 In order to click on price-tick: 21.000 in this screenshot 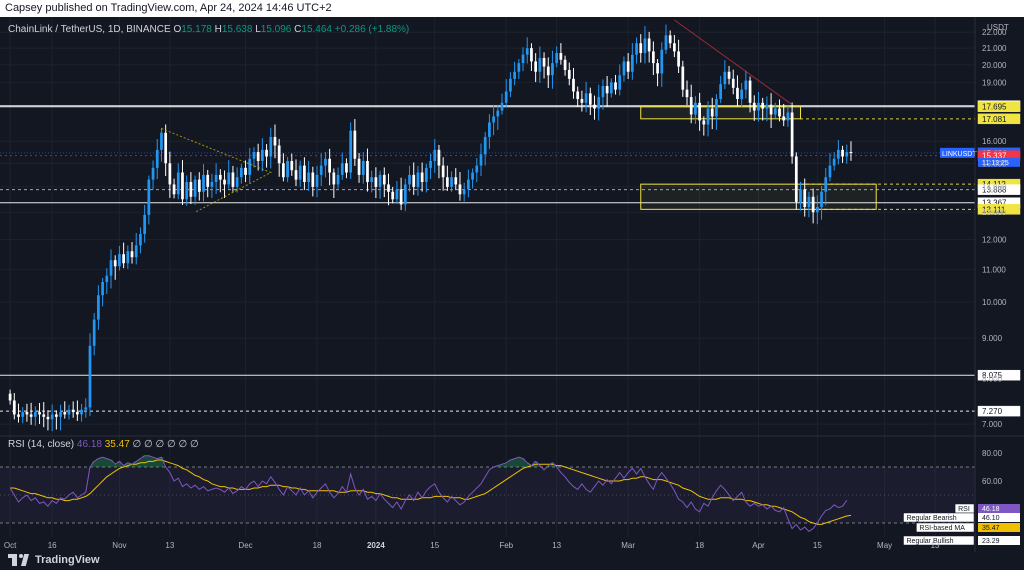, I will do `click(994, 48)`.